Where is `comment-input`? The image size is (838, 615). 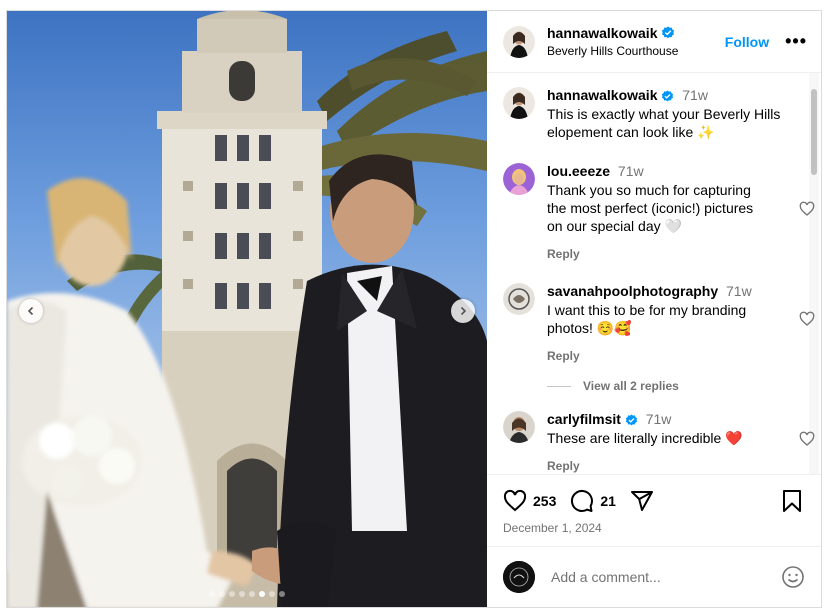
comment-input is located at coordinates (665, 577).